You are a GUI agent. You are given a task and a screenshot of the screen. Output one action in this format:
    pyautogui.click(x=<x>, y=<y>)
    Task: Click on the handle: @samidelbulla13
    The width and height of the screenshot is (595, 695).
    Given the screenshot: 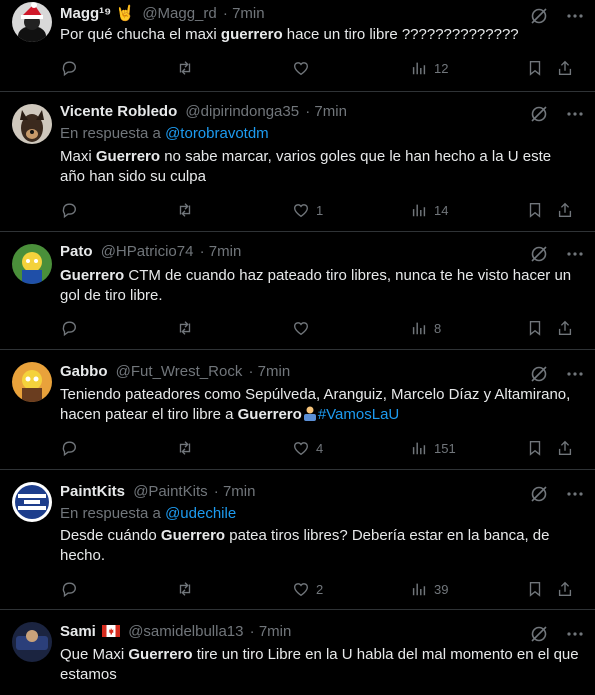 What is the action you would take?
    pyautogui.click(x=185, y=631)
    